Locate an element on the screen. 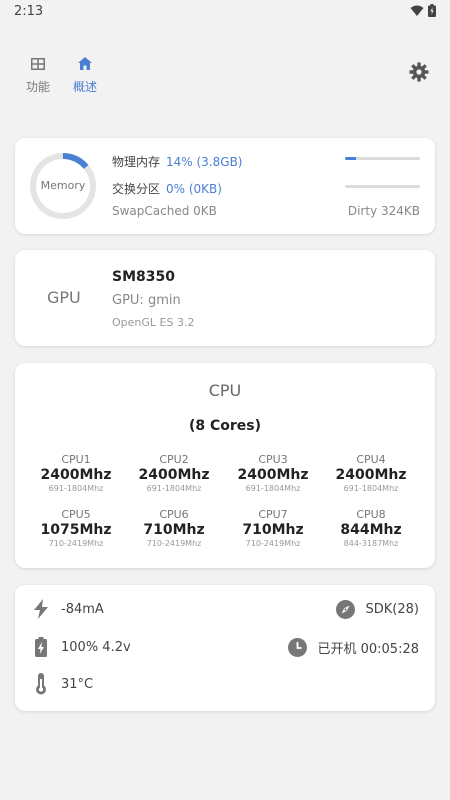 The width and height of the screenshot is (450, 800). cpu-core-name: CPU7 is located at coordinates (273, 514).